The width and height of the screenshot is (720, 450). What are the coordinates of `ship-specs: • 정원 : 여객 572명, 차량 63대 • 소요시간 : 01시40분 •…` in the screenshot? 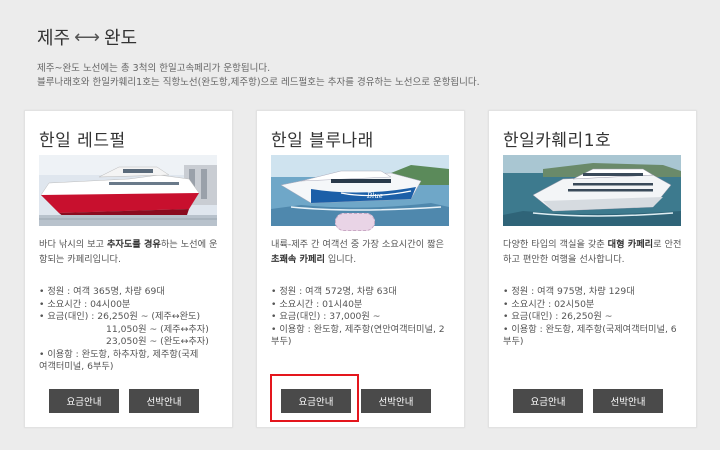 It's located at (366, 317).